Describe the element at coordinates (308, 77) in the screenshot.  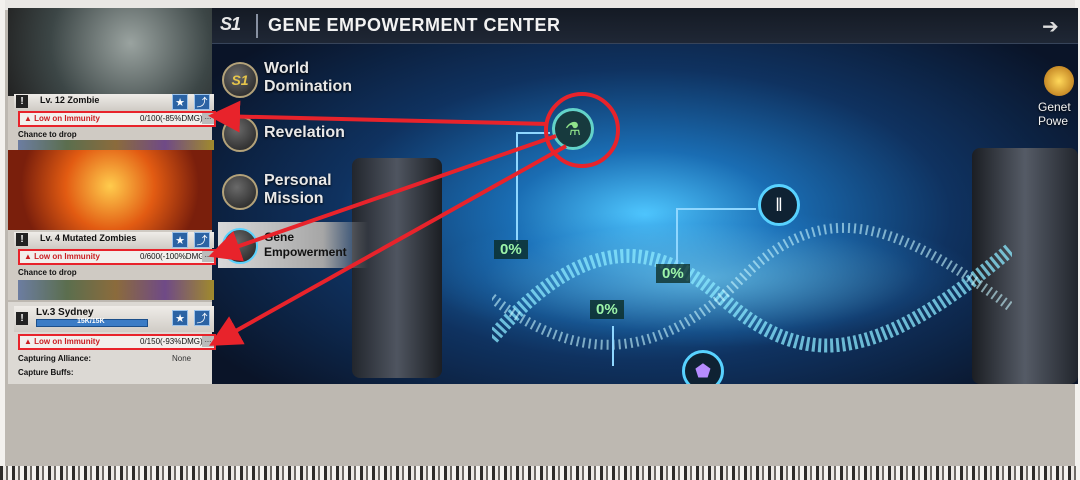
I see `menu-label: World Domination` at that location.